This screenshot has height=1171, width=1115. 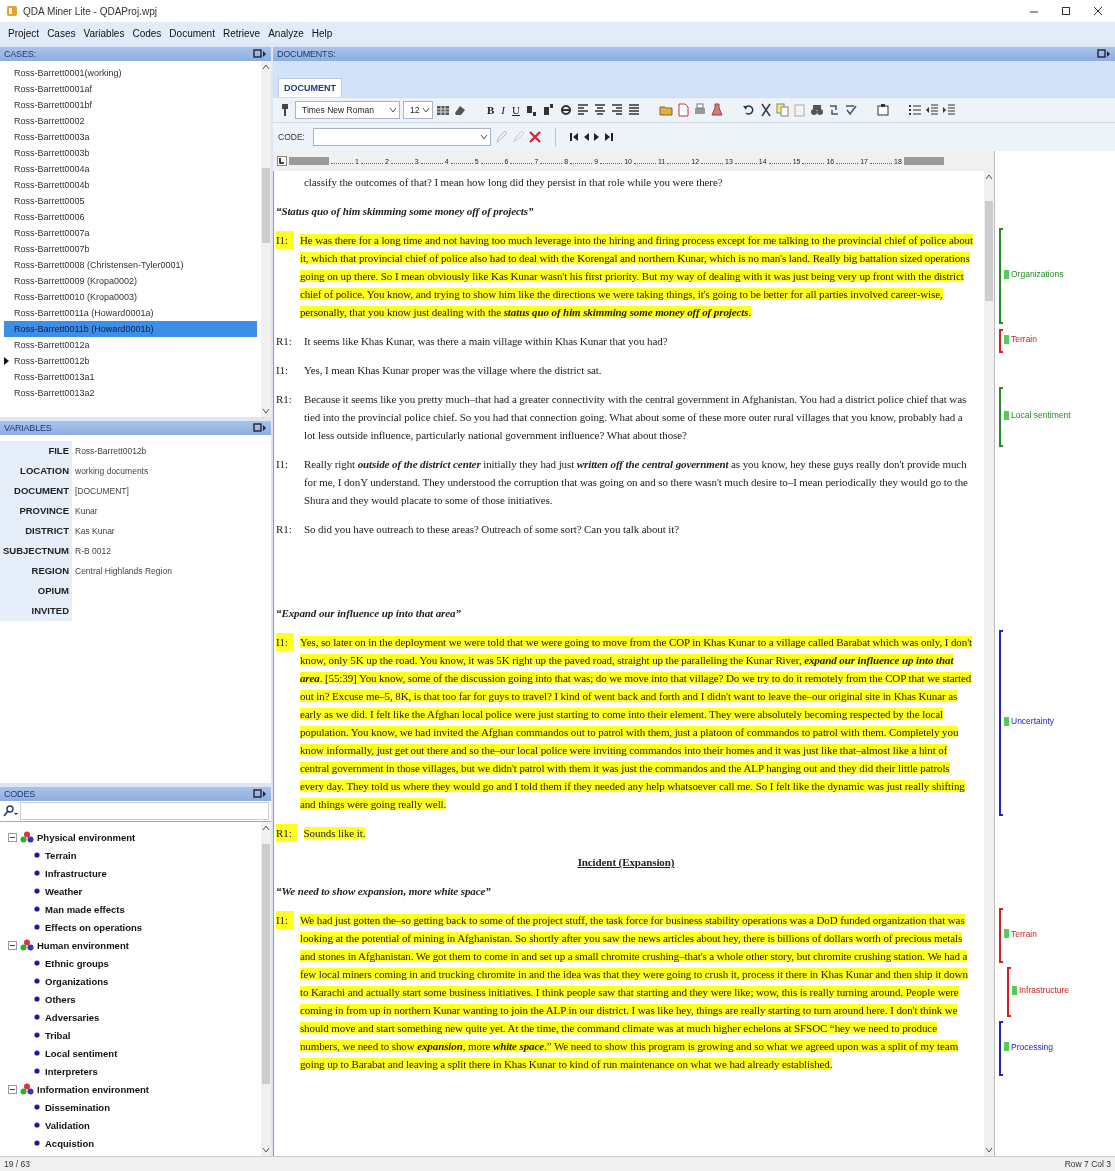 What do you see at coordinates (1066, 11) in the screenshot?
I see `maximize-icon` at bounding box center [1066, 11].